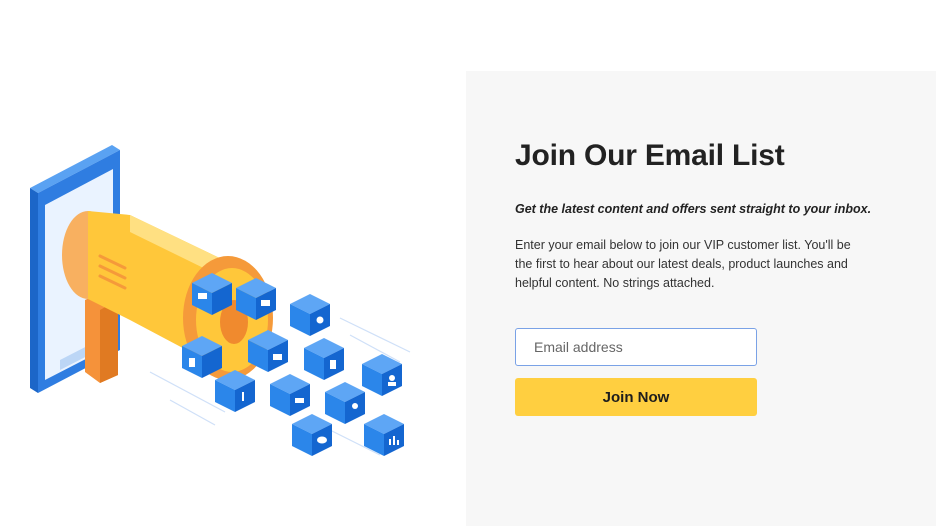 This screenshot has width=936, height=531. Describe the element at coordinates (312, 435) in the screenshot. I see `cube-chat-icon` at that location.